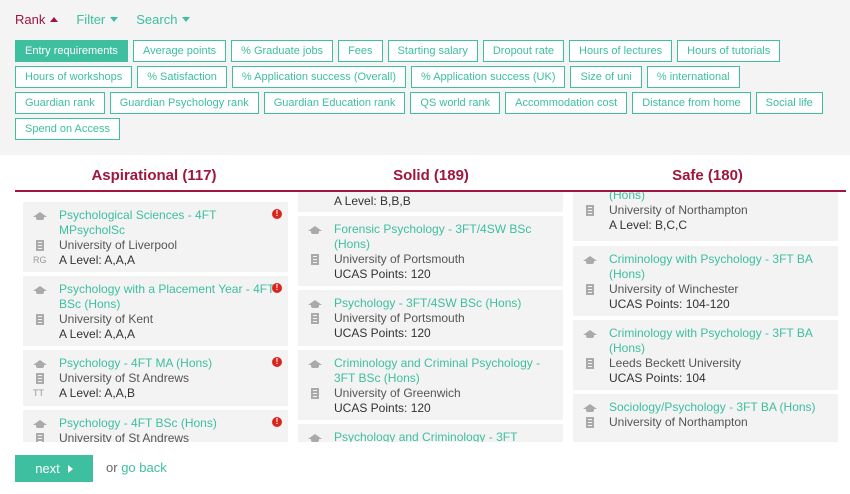 This screenshot has height=494, width=850. I want to click on course-card: Psychology and Criminology - 3FT, so click(430, 433).